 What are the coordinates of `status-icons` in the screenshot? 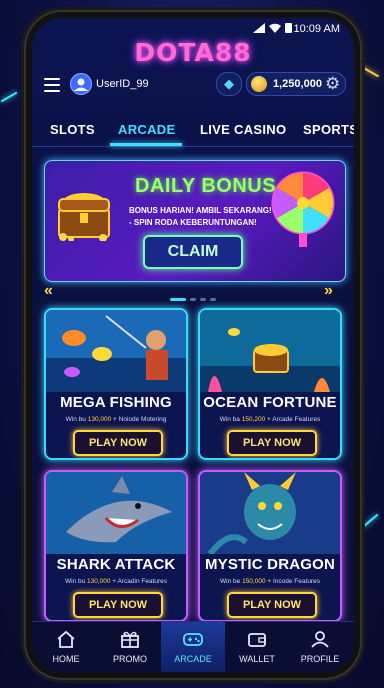 It's located at (272, 27).